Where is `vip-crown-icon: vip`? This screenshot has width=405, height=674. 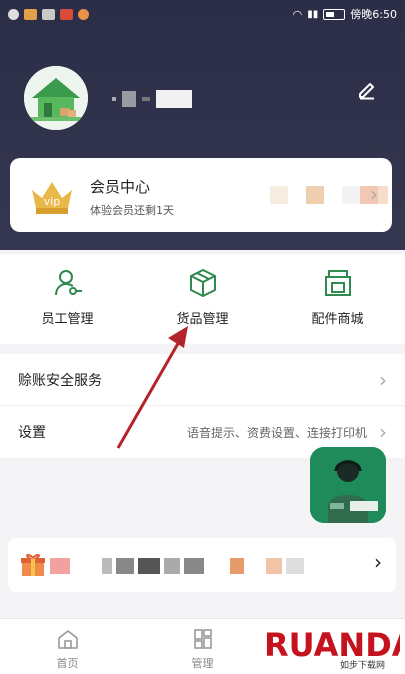
vip-crown-icon: vip is located at coordinates (52, 198).